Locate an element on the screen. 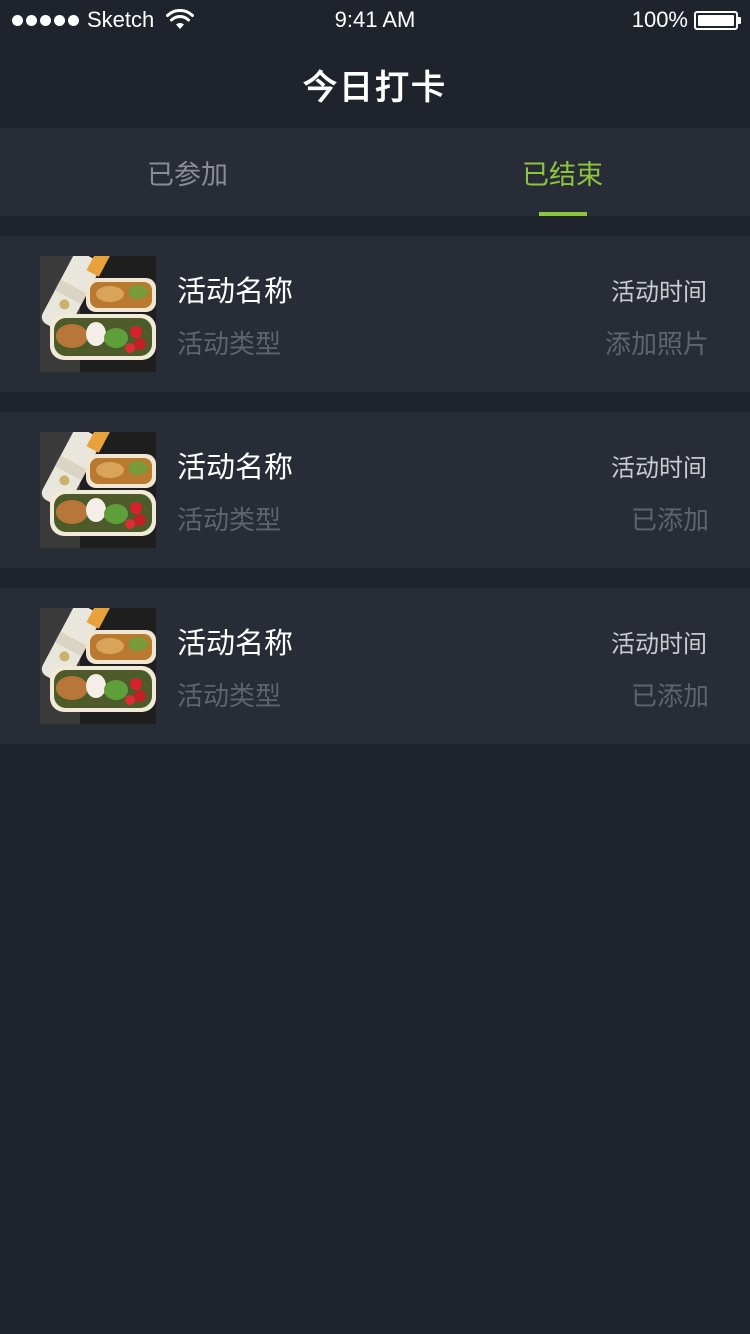 The height and width of the screenshot is (1334, 750). tab-ended: 已结束 is located at coordinates (562, 172).